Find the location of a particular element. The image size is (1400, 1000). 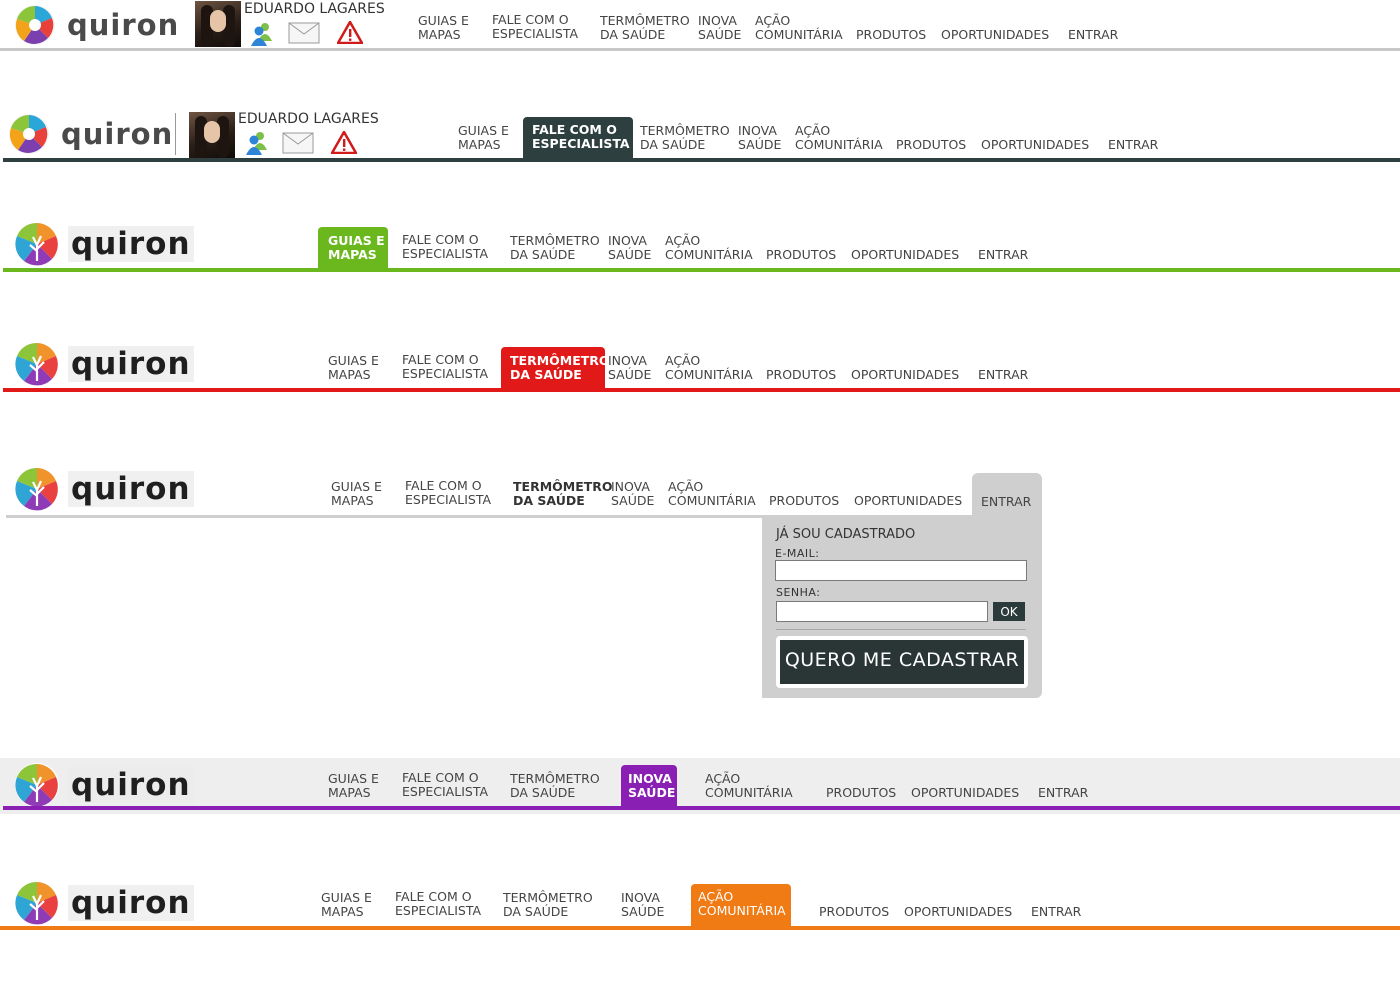

password-field is located at coordinates (882, 611).